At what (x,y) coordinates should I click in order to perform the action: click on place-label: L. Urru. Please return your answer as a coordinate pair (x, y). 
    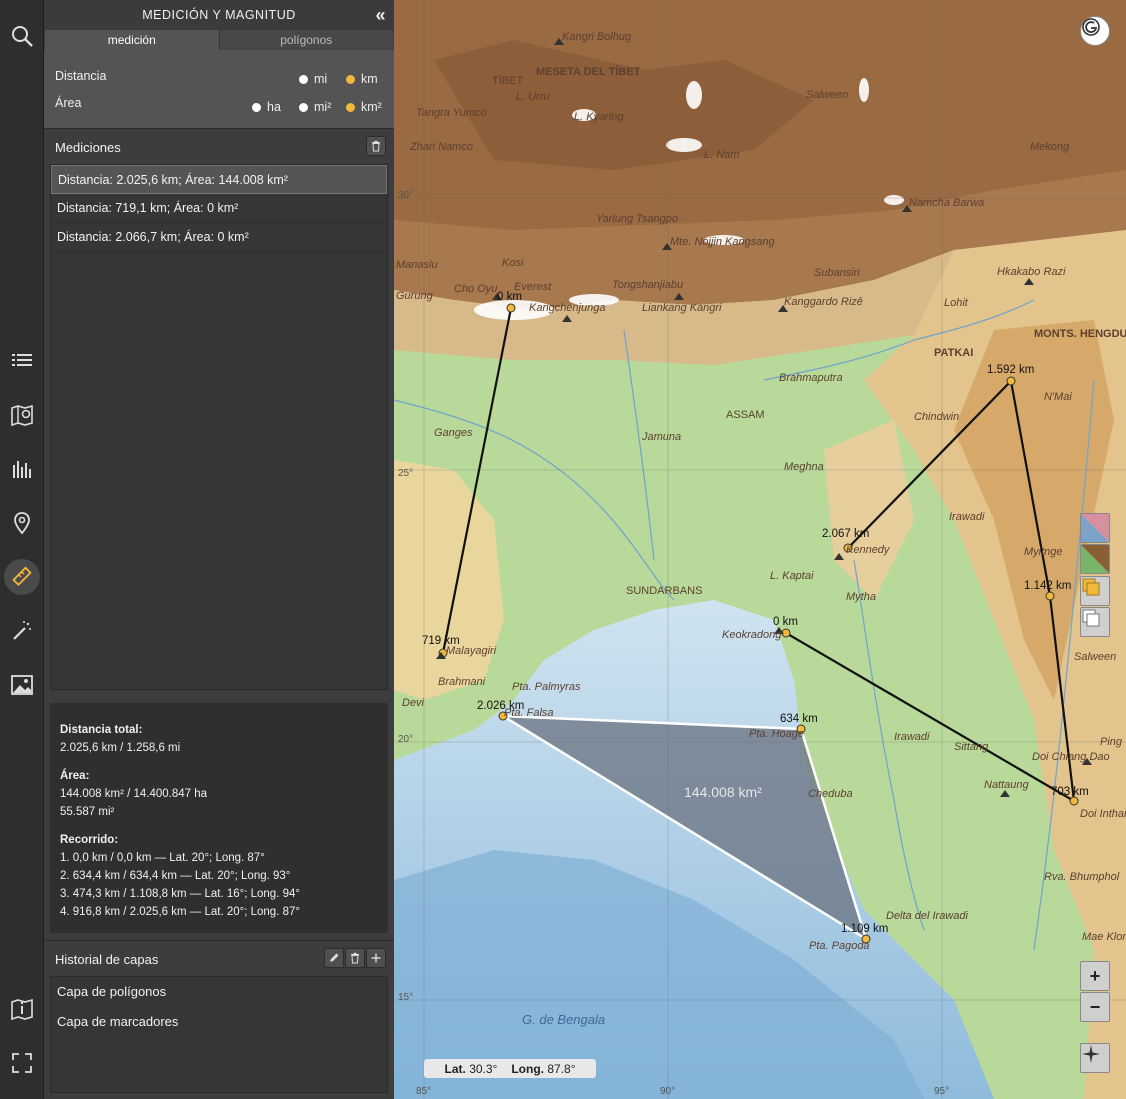
    Looking at the image, I should click on (533, 97).